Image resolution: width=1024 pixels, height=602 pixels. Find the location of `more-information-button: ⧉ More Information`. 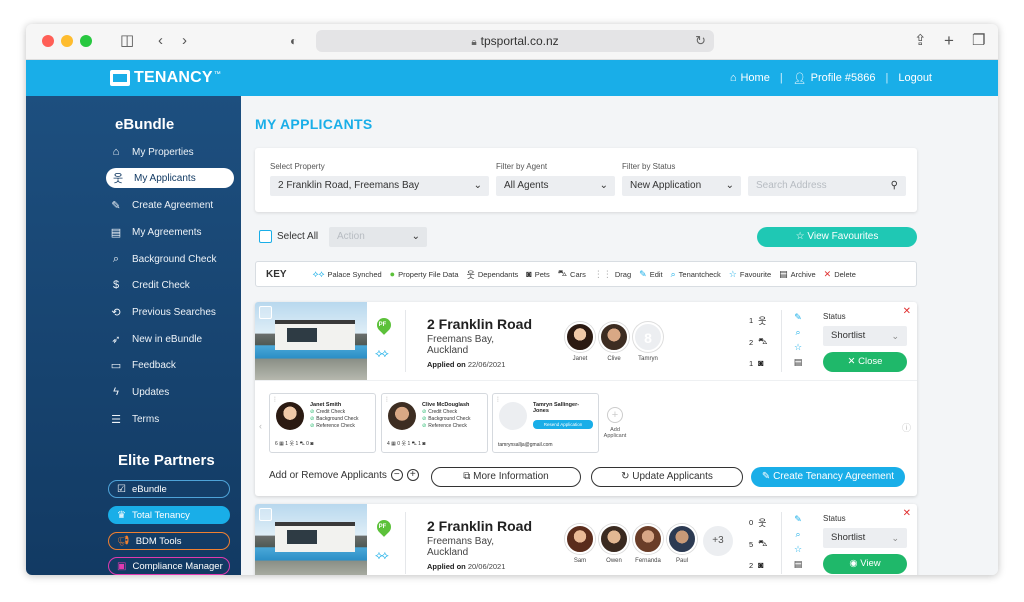

more-information-button: ⧉ More Information is located at coordinates (506, 477).